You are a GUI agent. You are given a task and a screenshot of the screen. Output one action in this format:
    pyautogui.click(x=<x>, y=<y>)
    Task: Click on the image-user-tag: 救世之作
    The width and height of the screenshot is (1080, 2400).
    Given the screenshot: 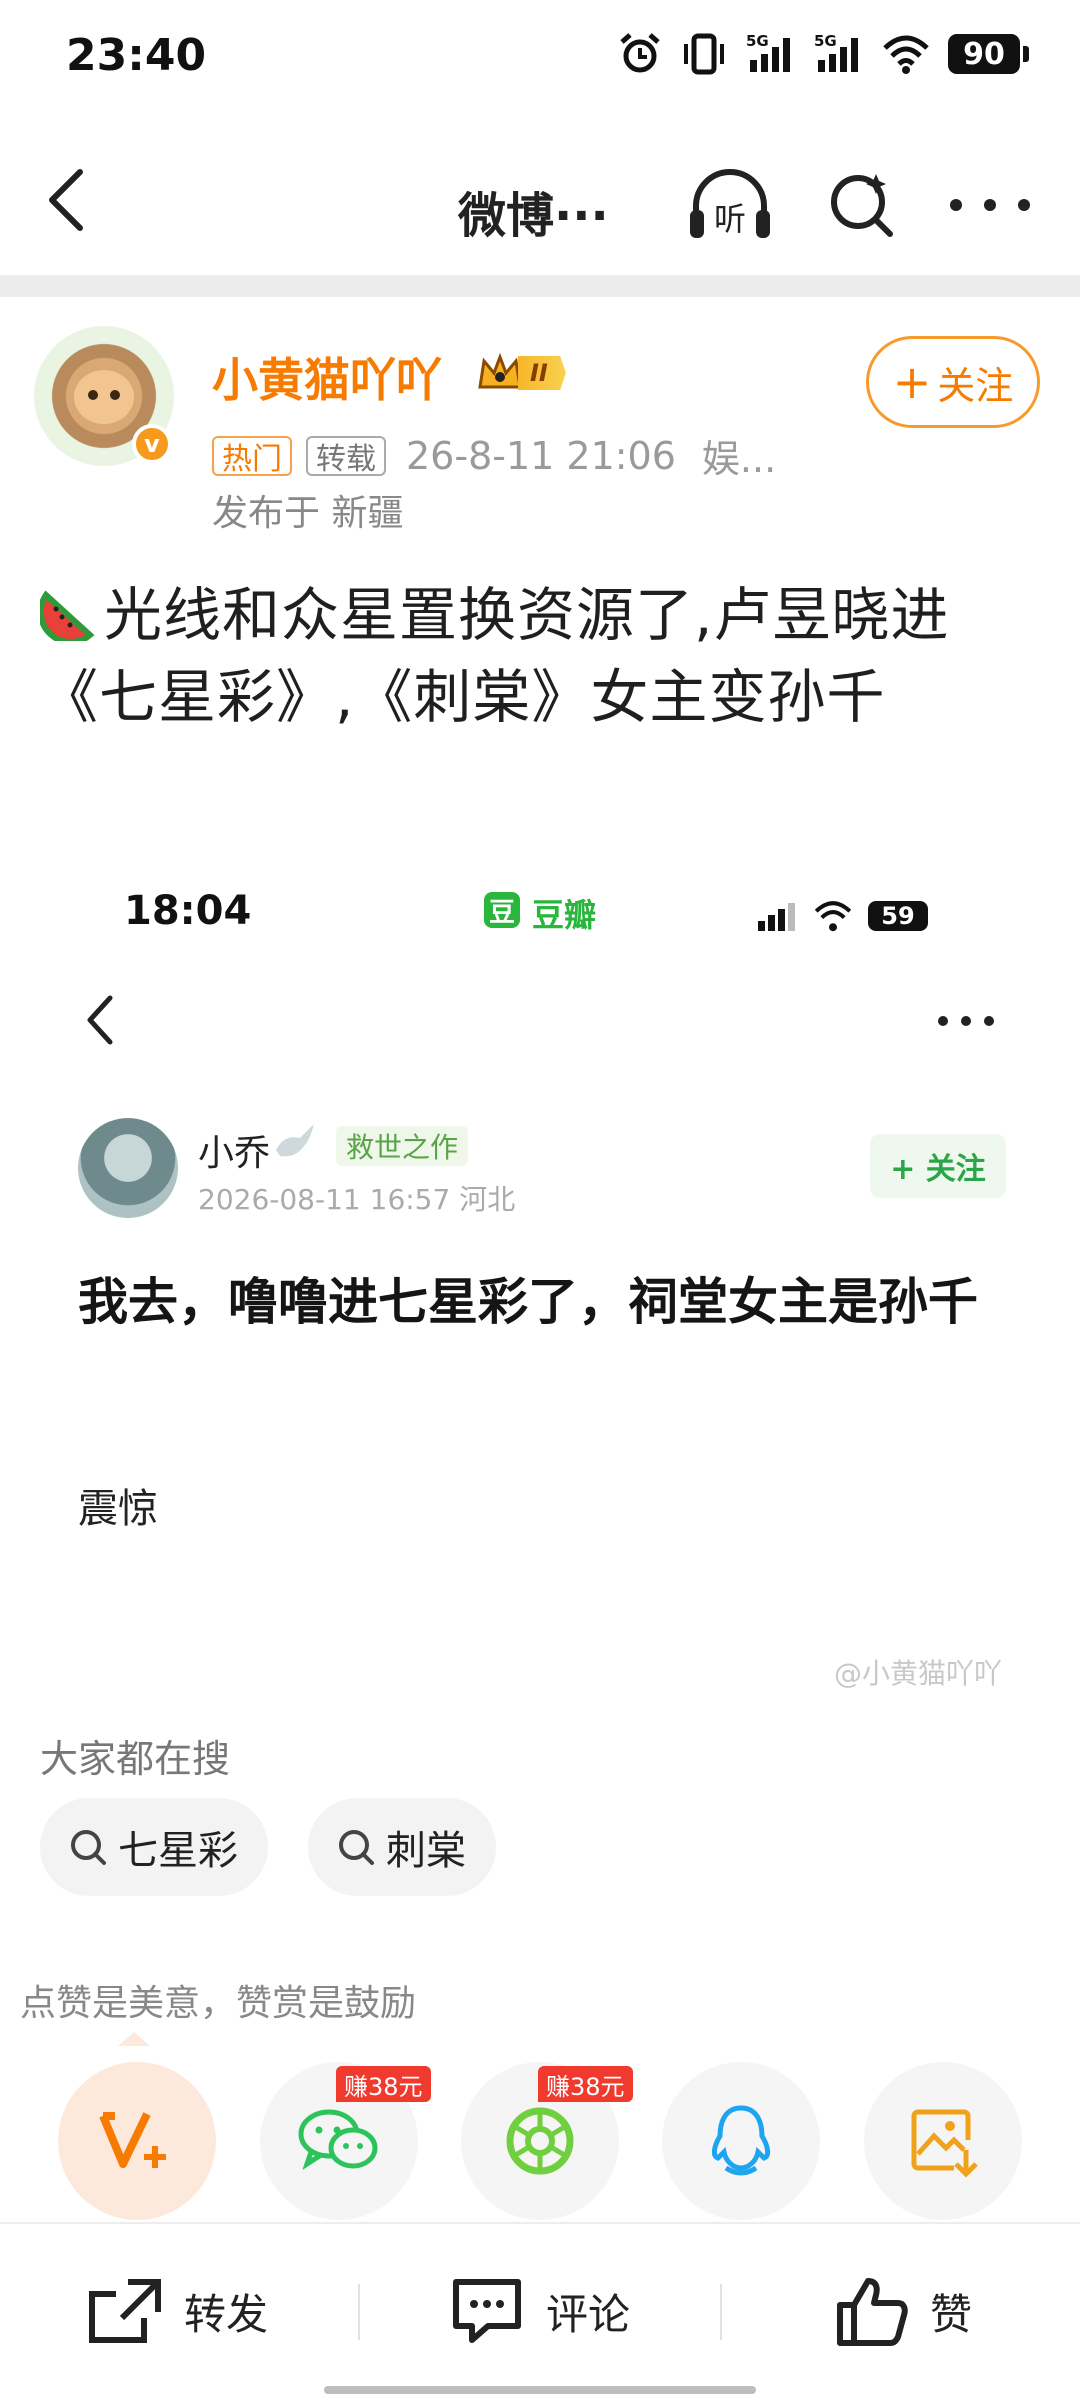 What is the action you would take?
    pyautogui.click(x=402, y=1146)
    